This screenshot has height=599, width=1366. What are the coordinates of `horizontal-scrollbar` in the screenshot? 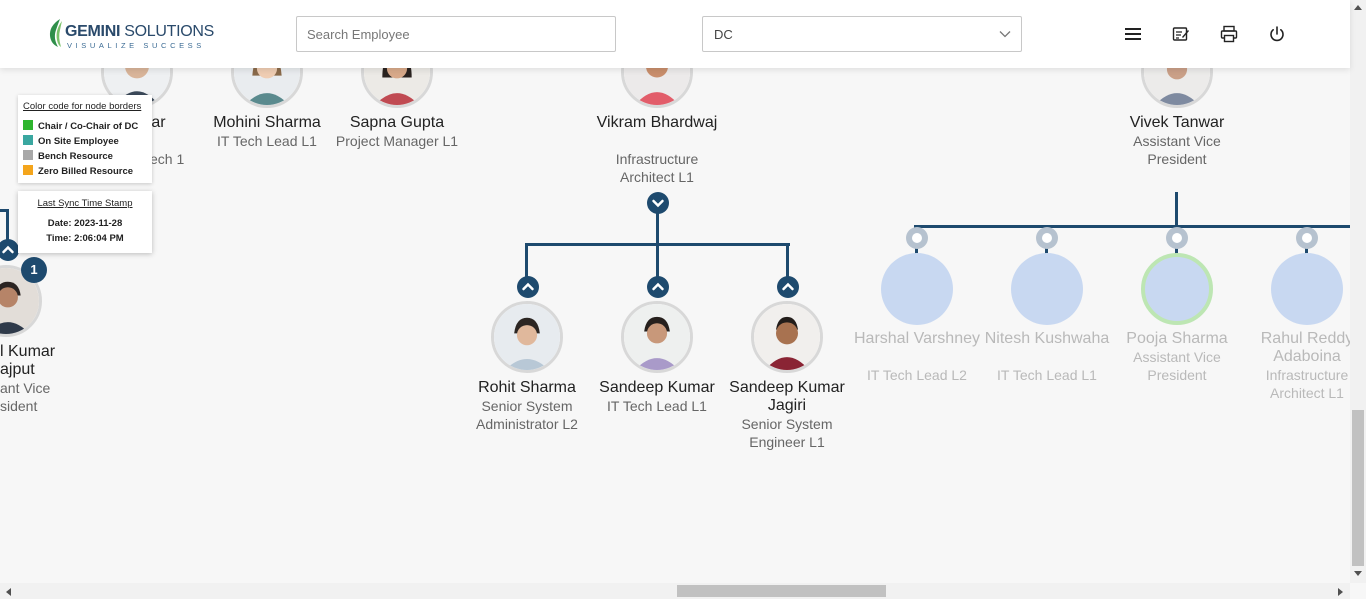 It's located at (675, 591).